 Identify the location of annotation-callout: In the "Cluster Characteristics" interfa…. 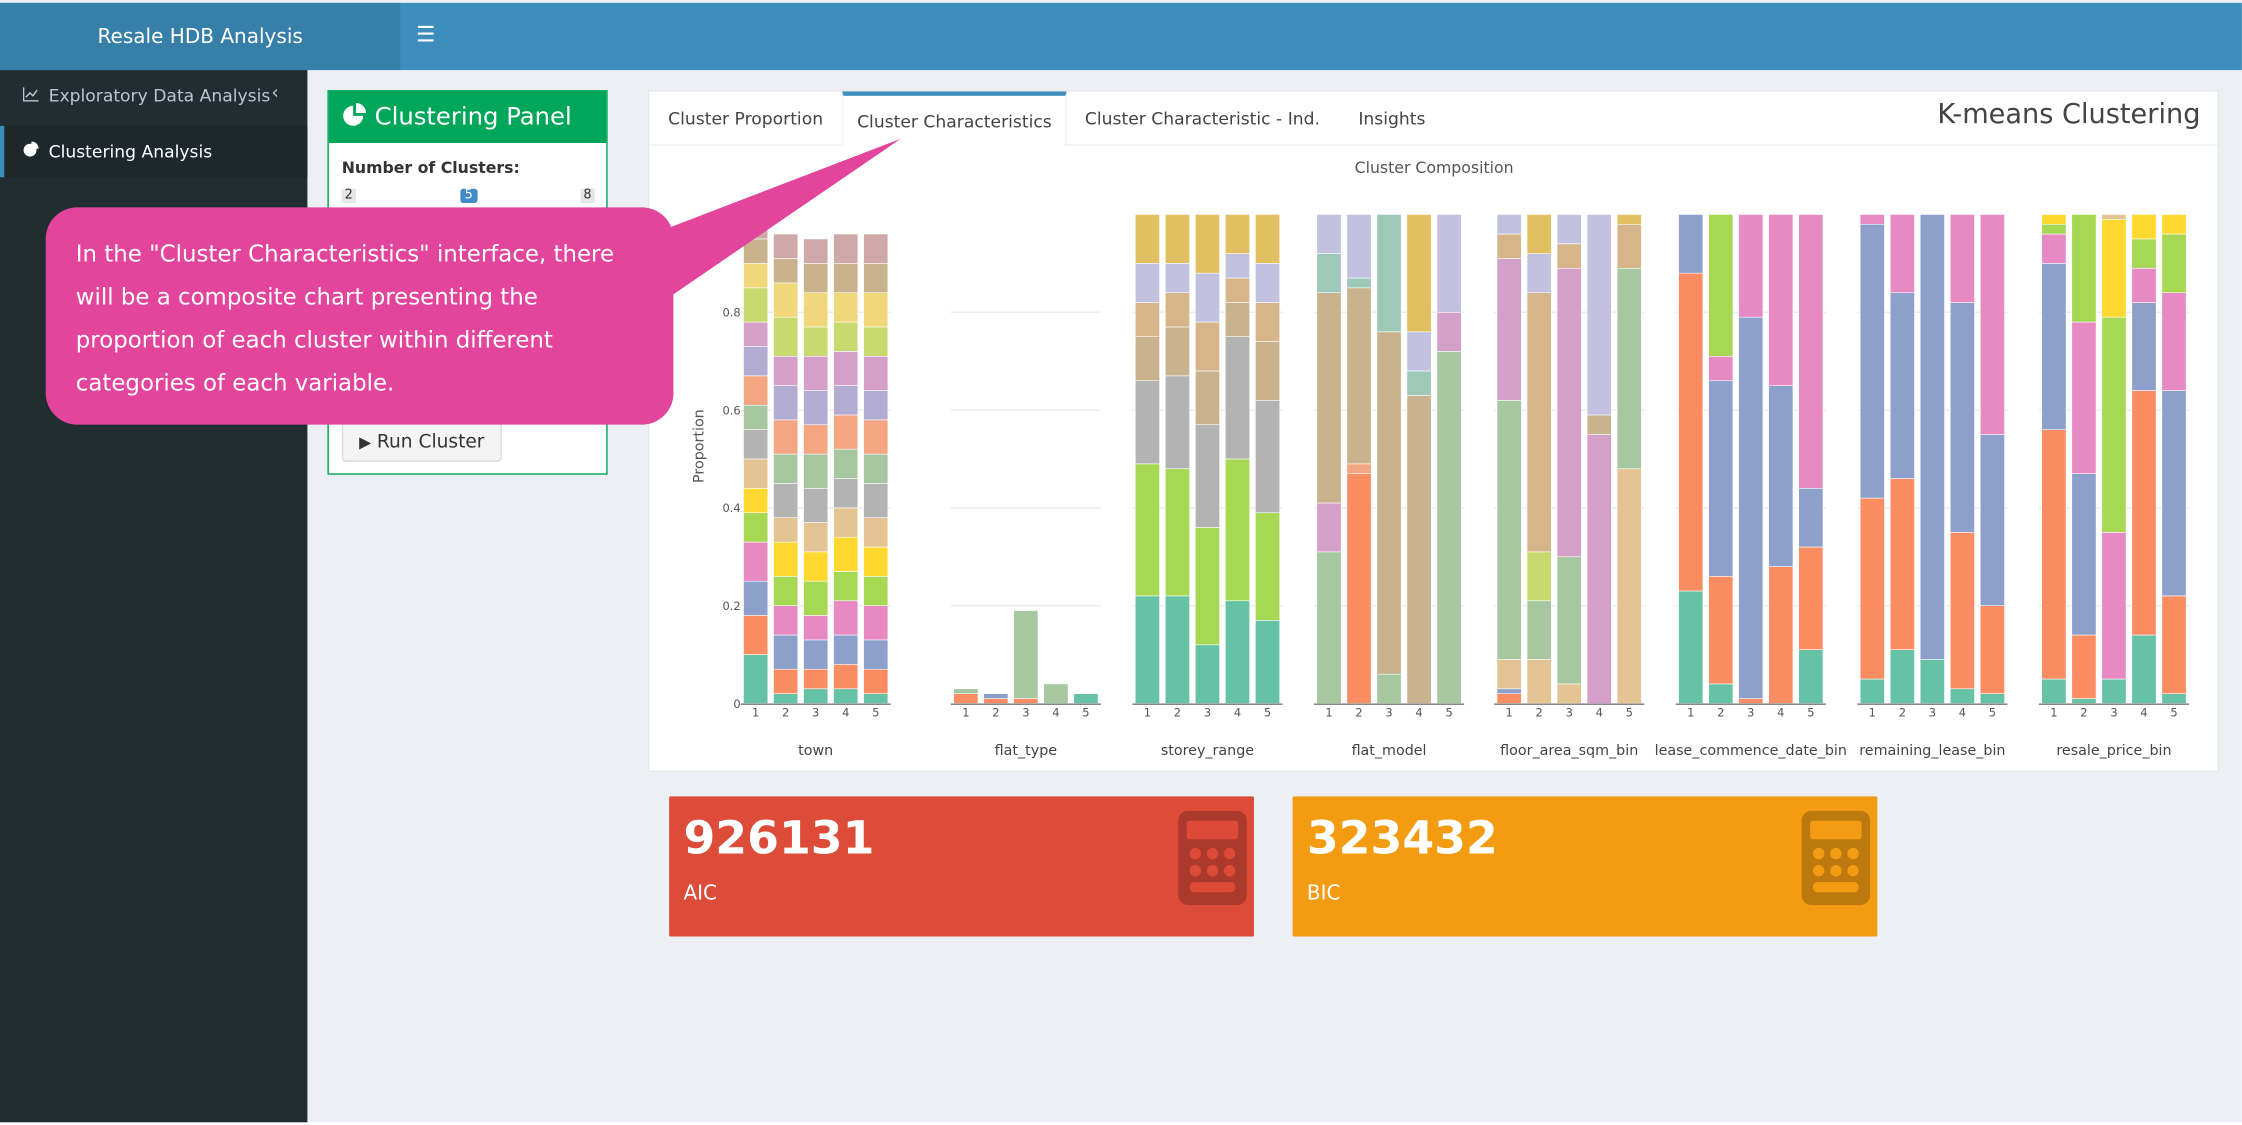
(359, 316).